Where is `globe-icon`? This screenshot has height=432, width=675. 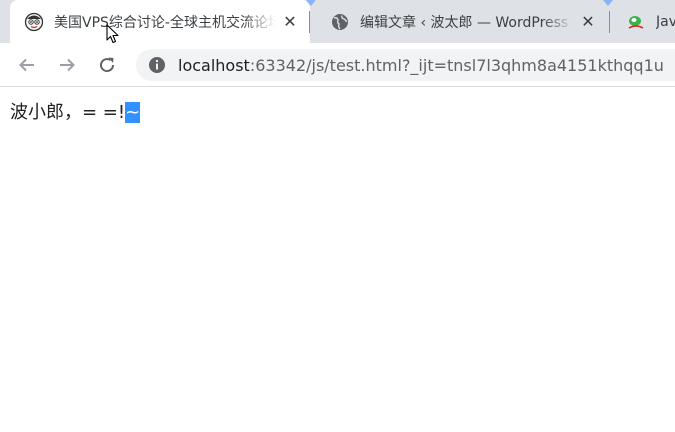 globe-icon is located at coordinates (340, 22).